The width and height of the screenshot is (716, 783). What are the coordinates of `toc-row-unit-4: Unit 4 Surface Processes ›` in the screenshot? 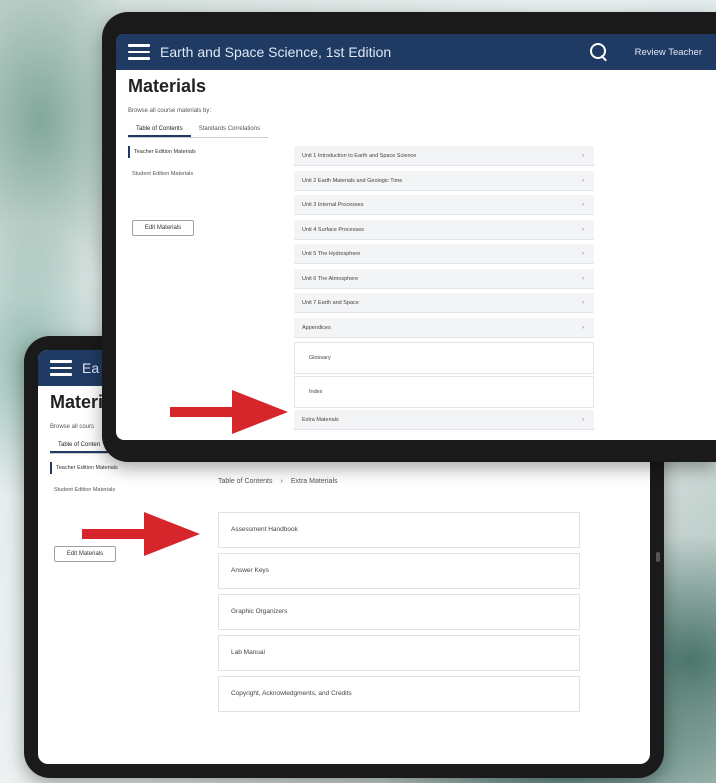 It's located at (444, 229).